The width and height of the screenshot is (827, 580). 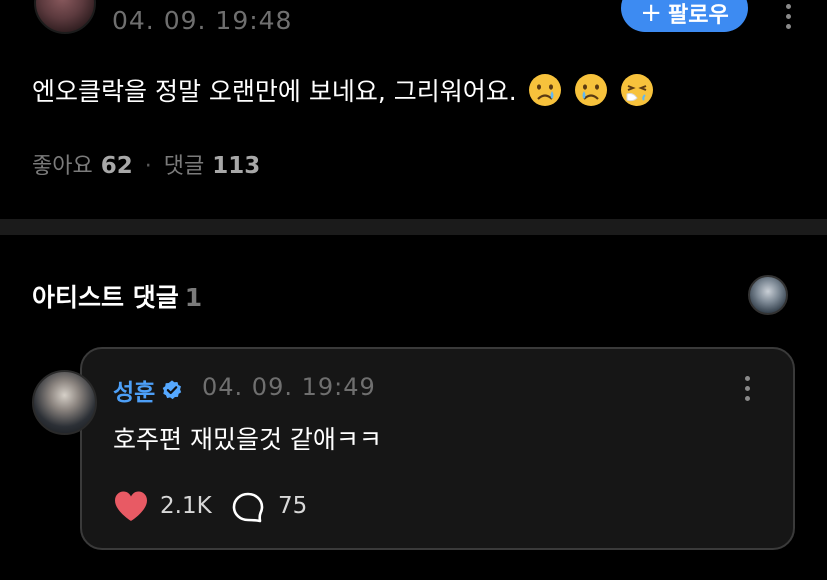 I want to click on follow-label: 팔로우, so click(x=698, y=15).